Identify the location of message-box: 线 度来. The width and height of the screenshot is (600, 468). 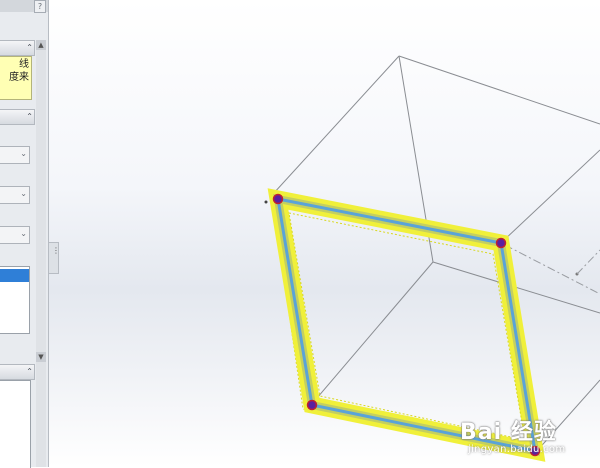
(16, 78).